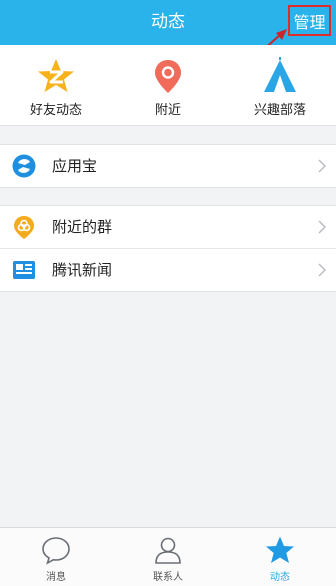  What do you see at coordinates (167, 110) in the screenshot?
I see `quick-entry-label: 附近` at bounding box center [167, 110].